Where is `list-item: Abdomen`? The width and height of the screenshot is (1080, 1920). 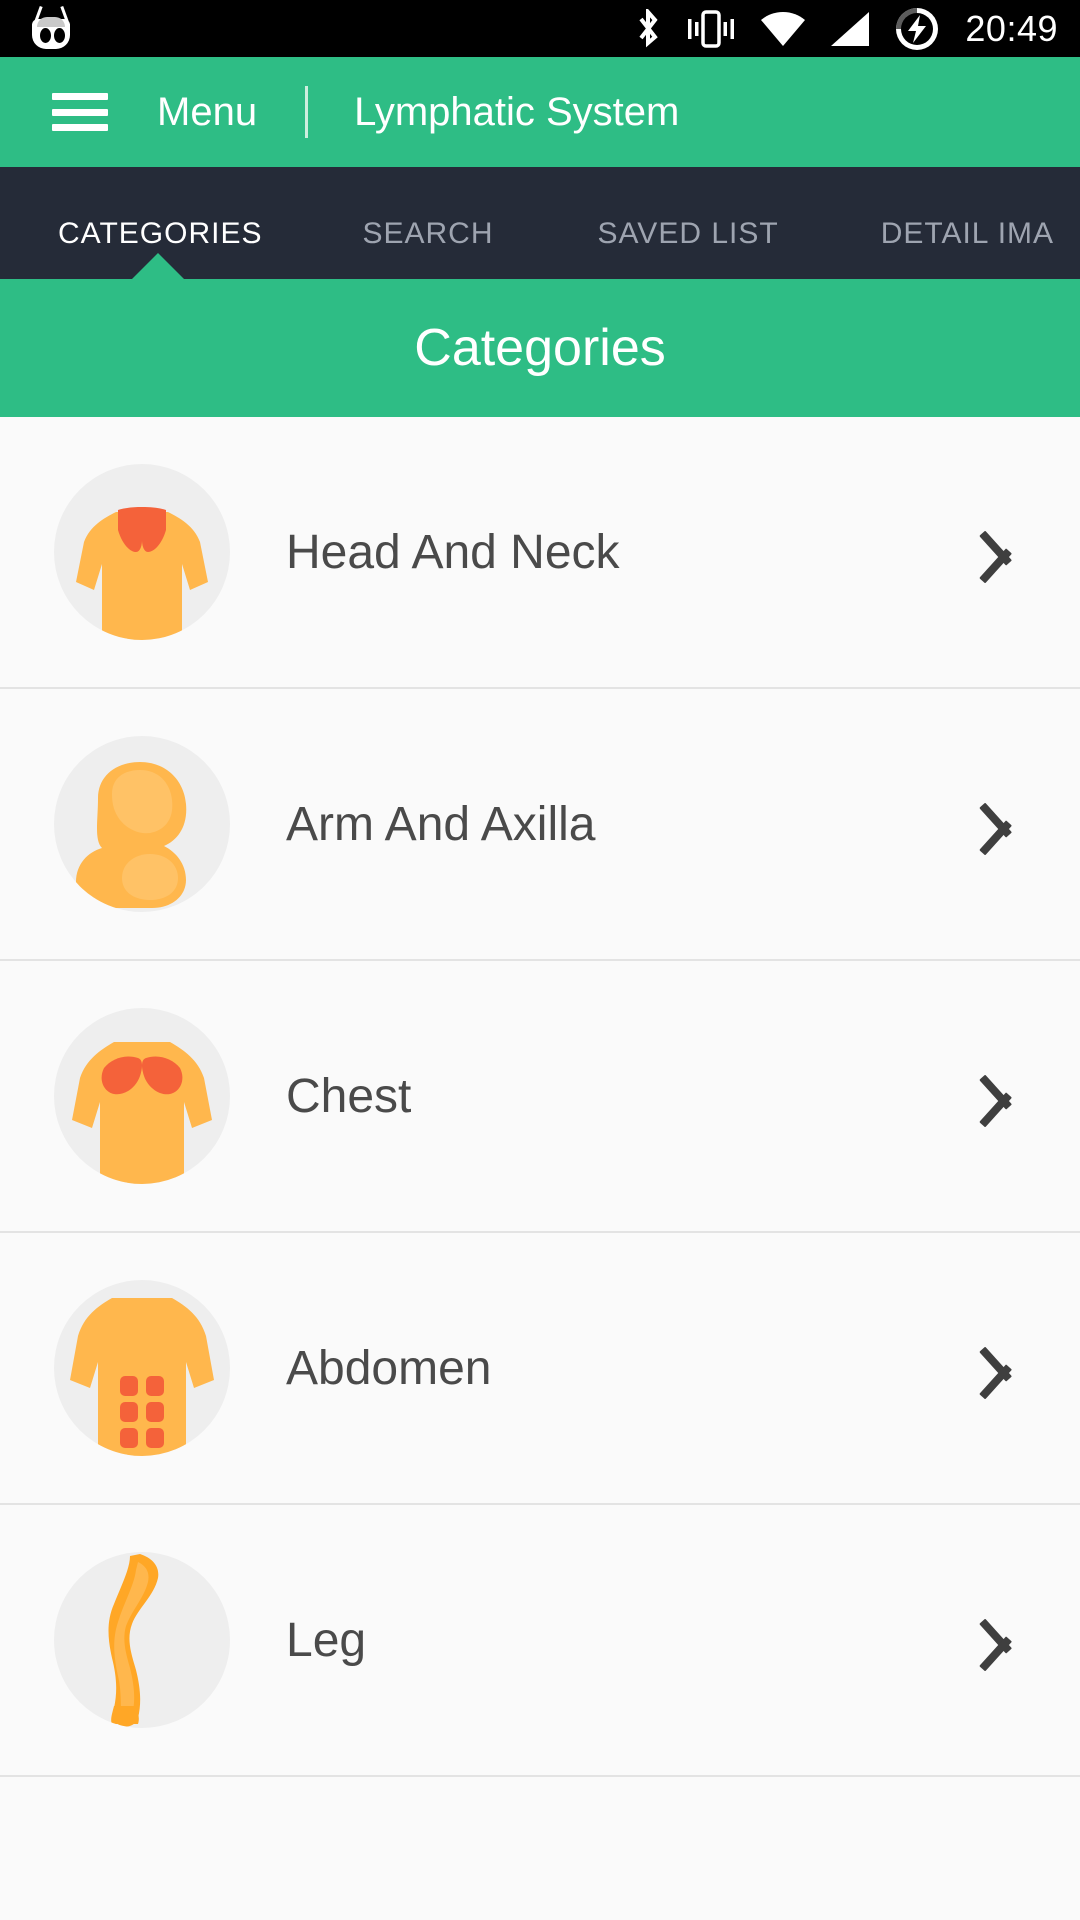 list-item: Abdomen is located at coordinates (540, 1369).